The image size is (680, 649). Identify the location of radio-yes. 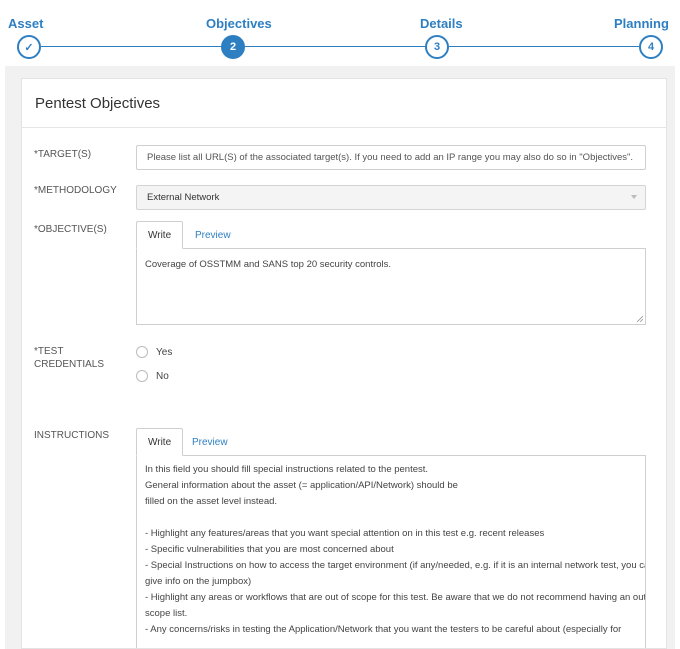
(142, 352).